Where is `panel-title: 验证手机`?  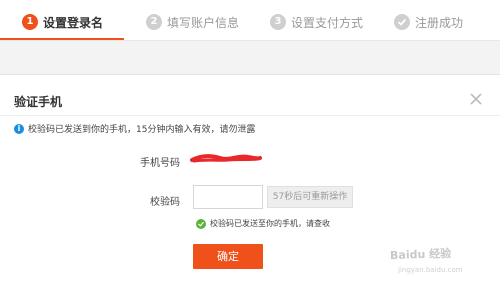
panel-title: 验证手机 is located at coordinates (38, 102).